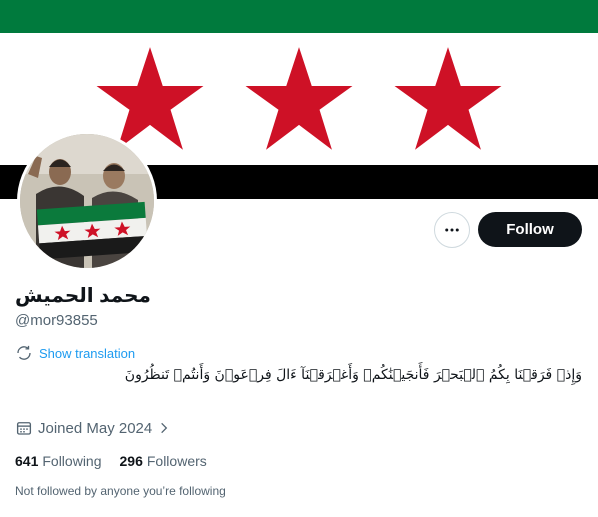 The width and height of the screenshot is (598, 517). Describe the element at coordinates (131, 461) in the screenshot. I see `followers-count: 296` at that location.